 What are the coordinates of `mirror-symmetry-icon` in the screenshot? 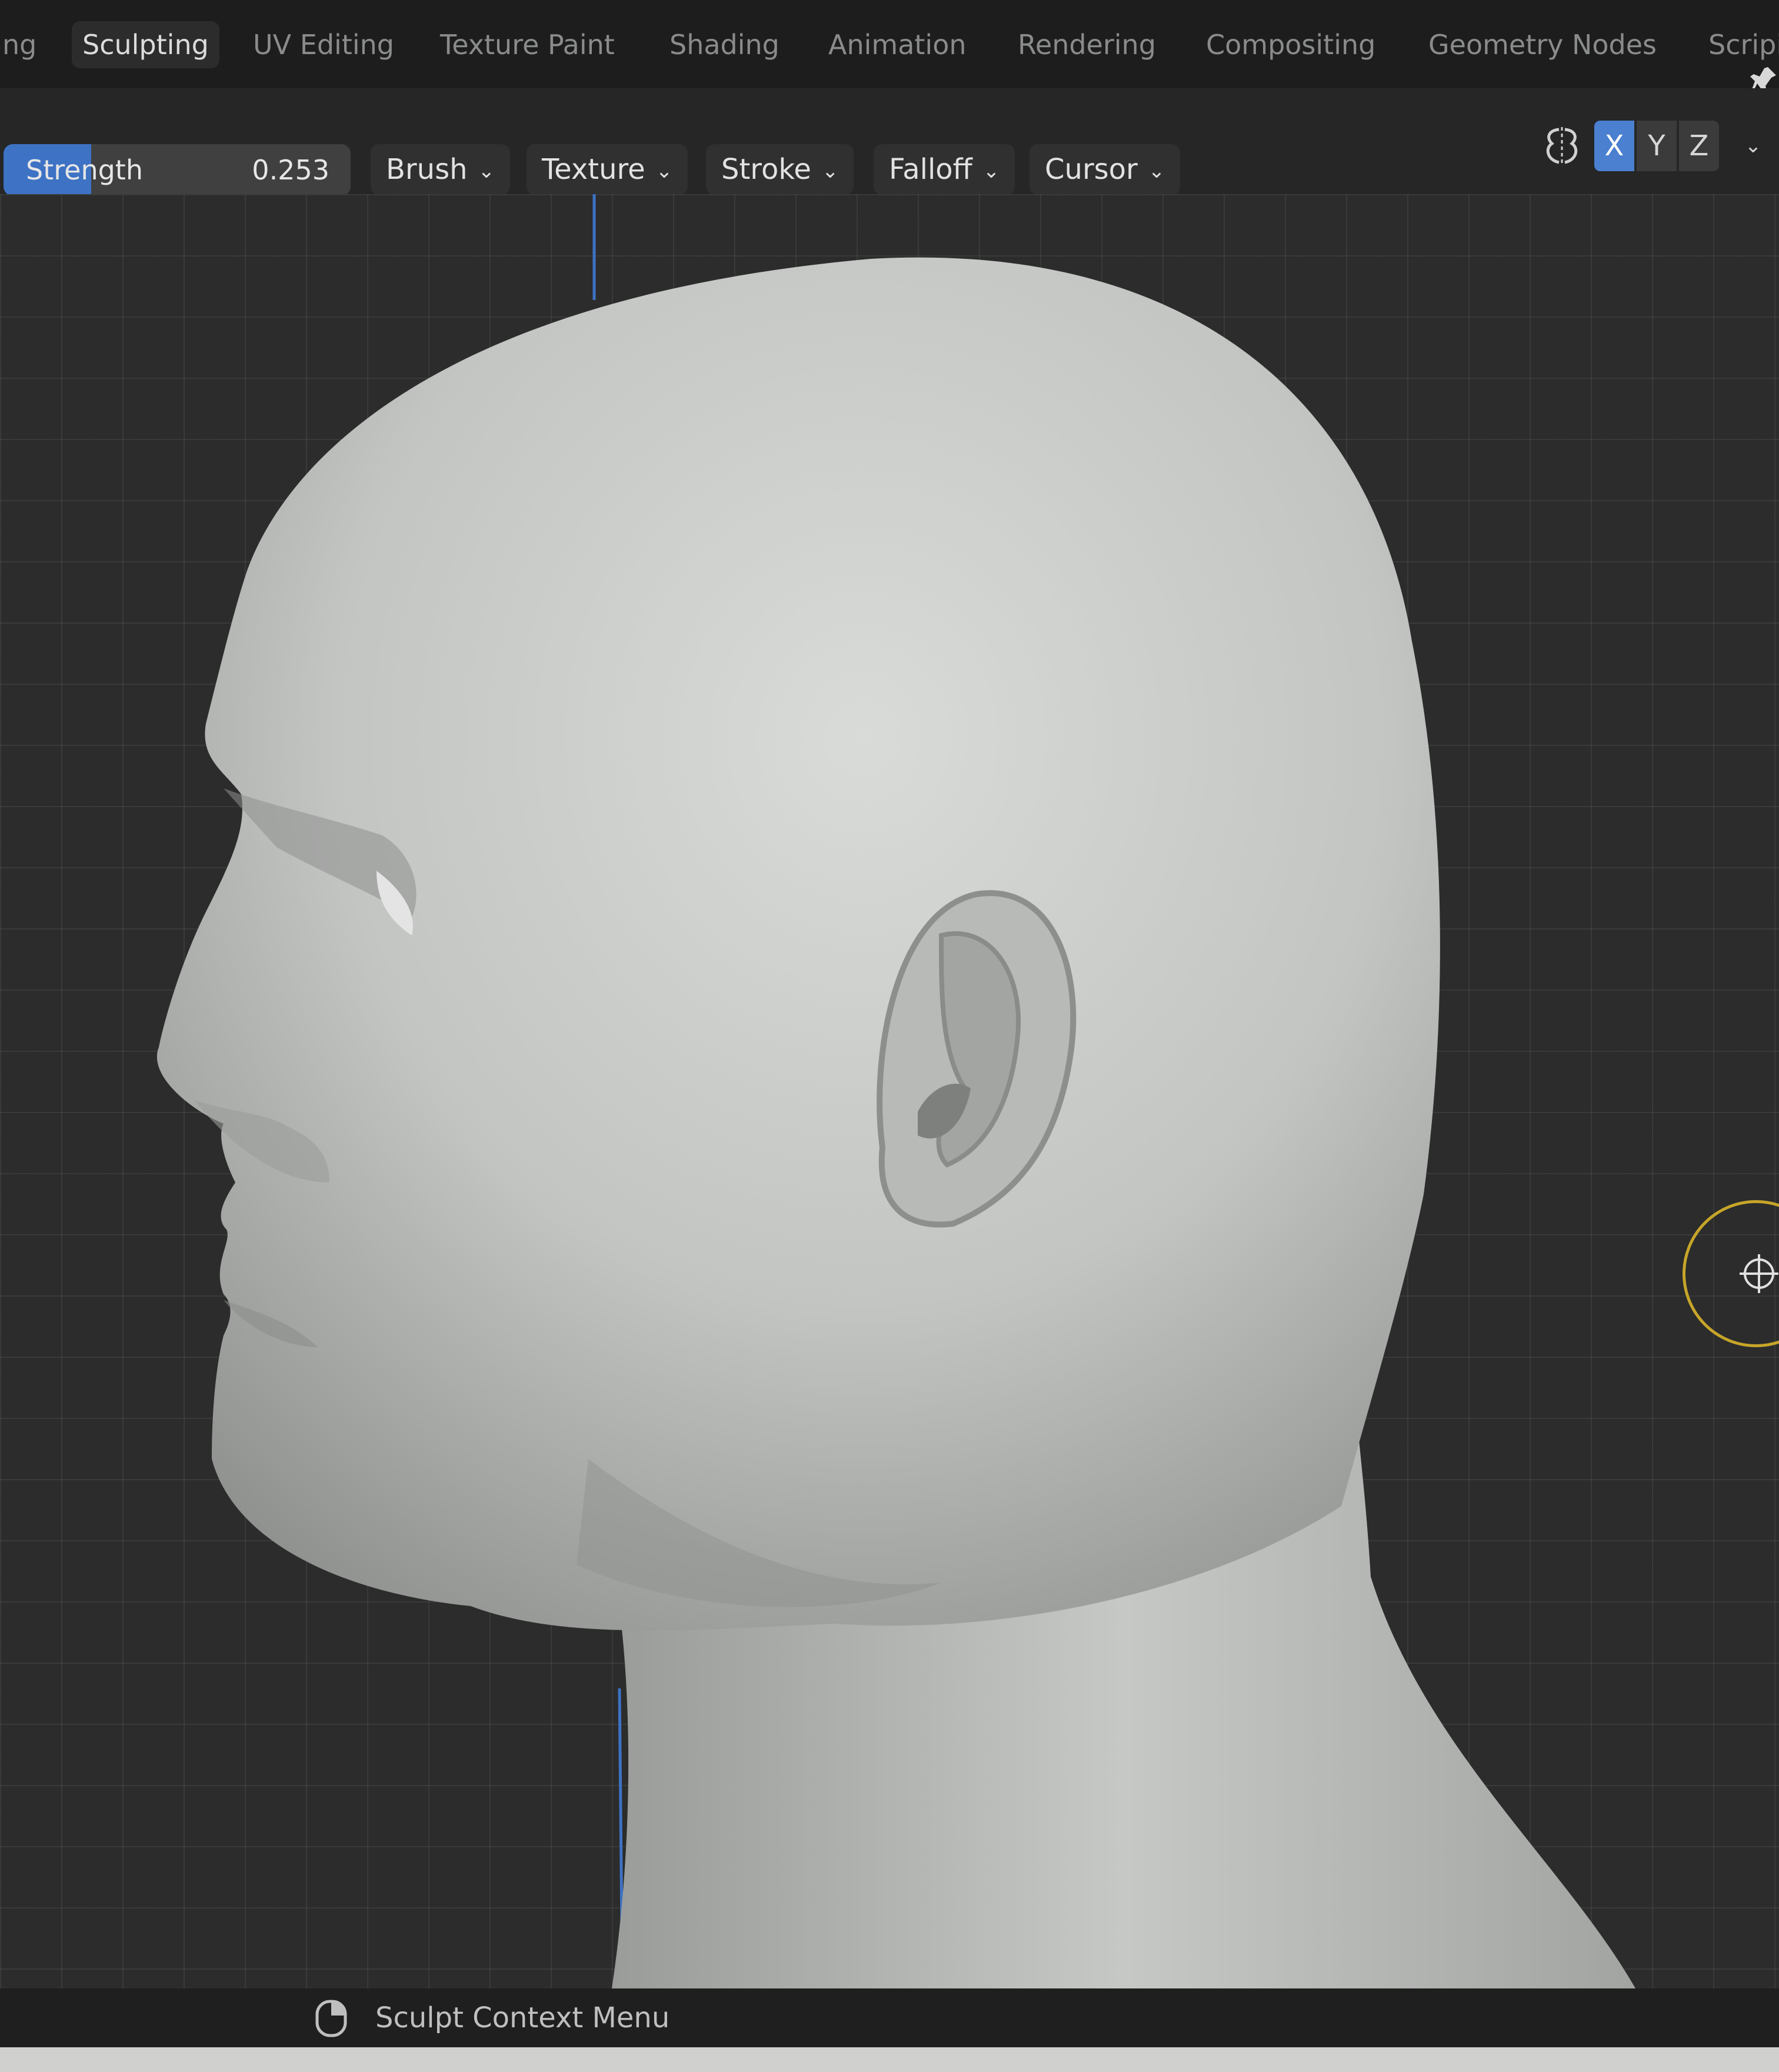 It's located at (1562, 147).